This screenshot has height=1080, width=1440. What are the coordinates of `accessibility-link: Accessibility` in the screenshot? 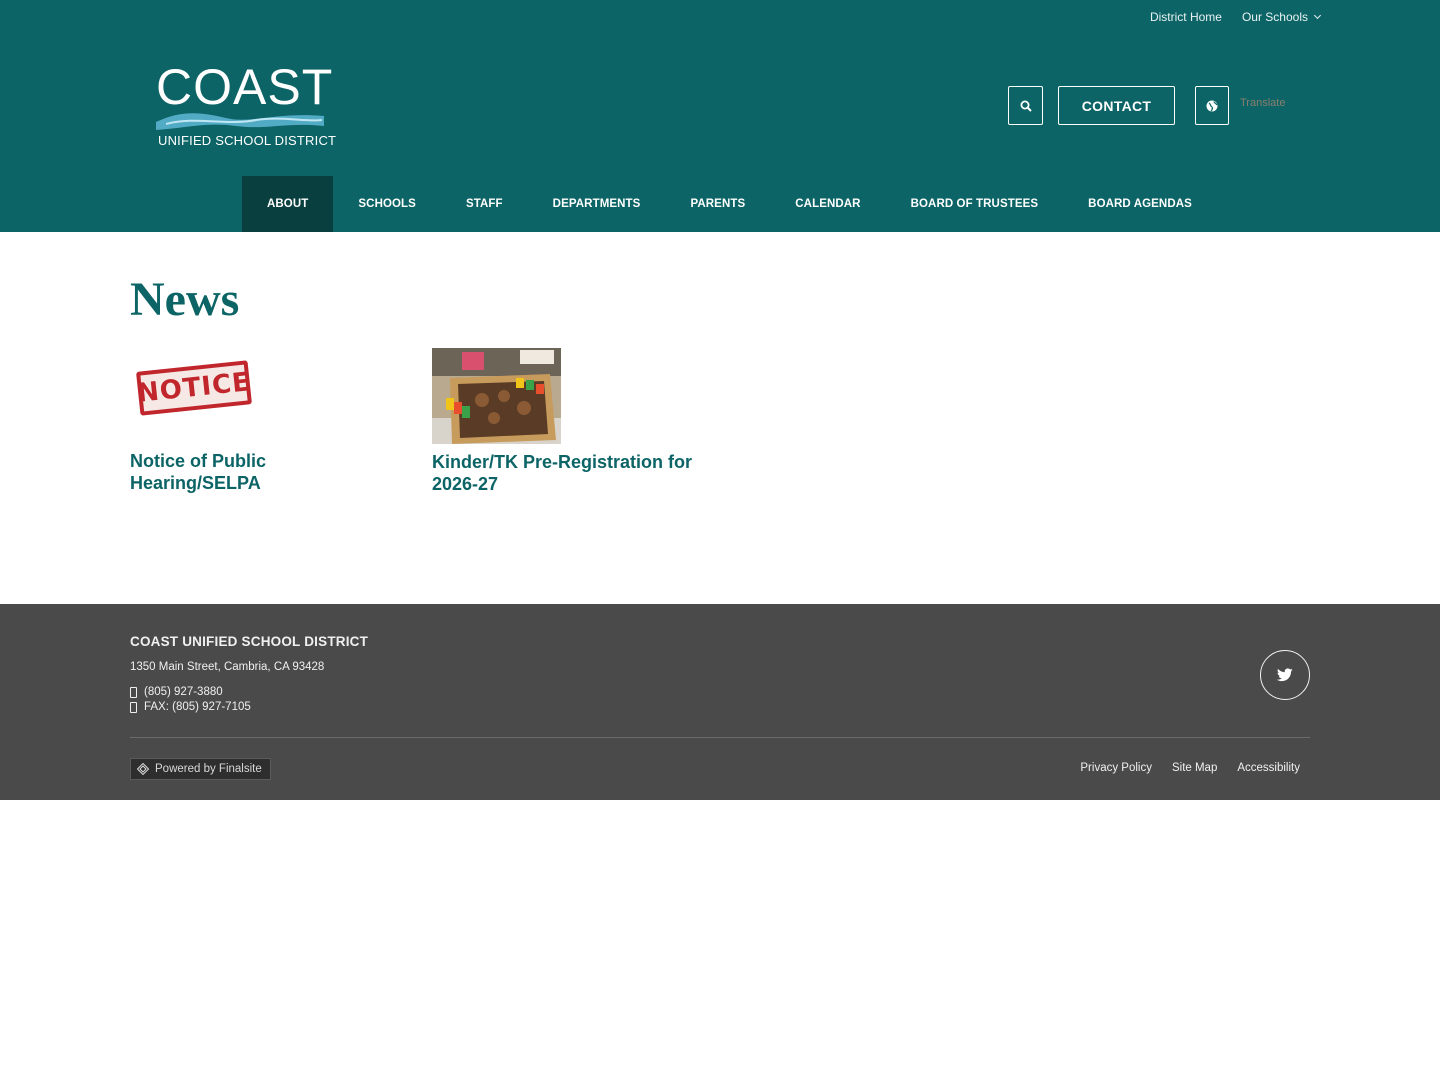 It's located at (1268, 768).